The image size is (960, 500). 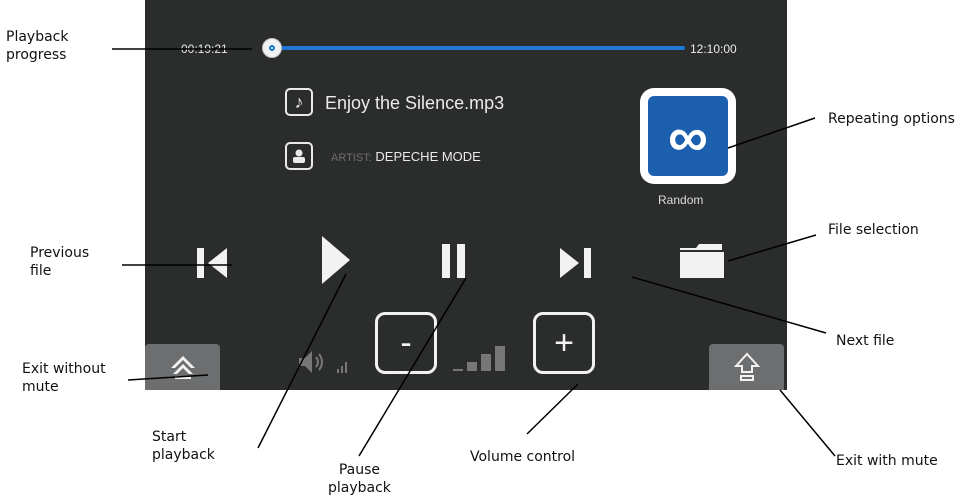 What do you see at coordinates (873, 230) in the screenshot?
I see `callout-file-selection: File selection` at bounding box center [873, 230].